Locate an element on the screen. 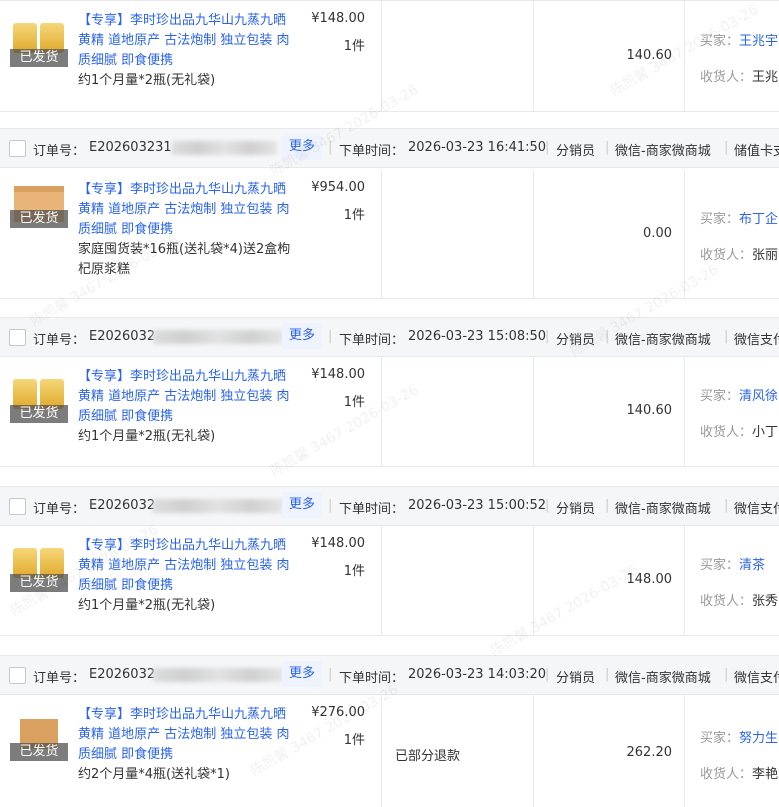 The height and width of the screenshot is (807, 779). order-time-value: 2026-03-23 16:41:50 is located at coordinates (477, 147).